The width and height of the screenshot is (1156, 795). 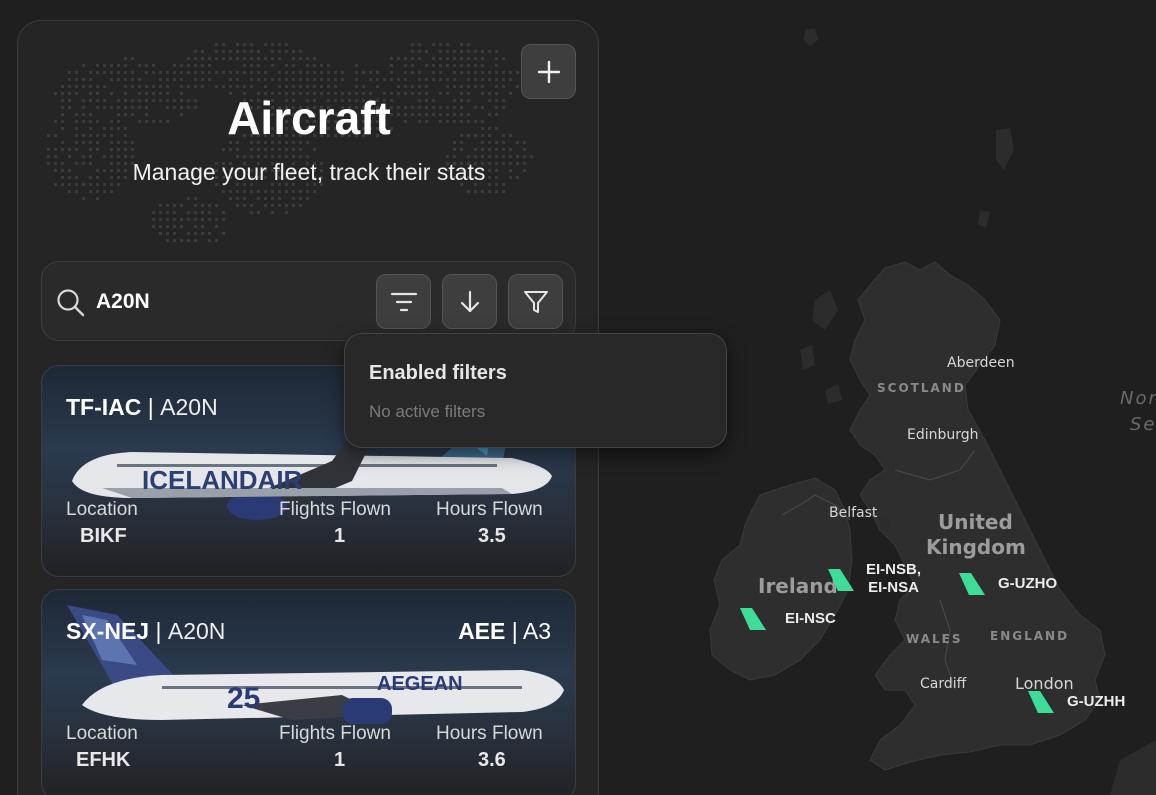 I want to click on sort-options-button, so click(x=403, y=301).